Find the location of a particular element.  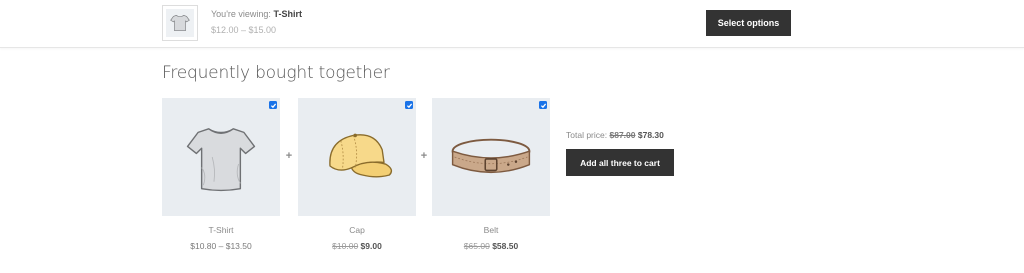

original-price: $10.00 is located at coordinates (345, 246).